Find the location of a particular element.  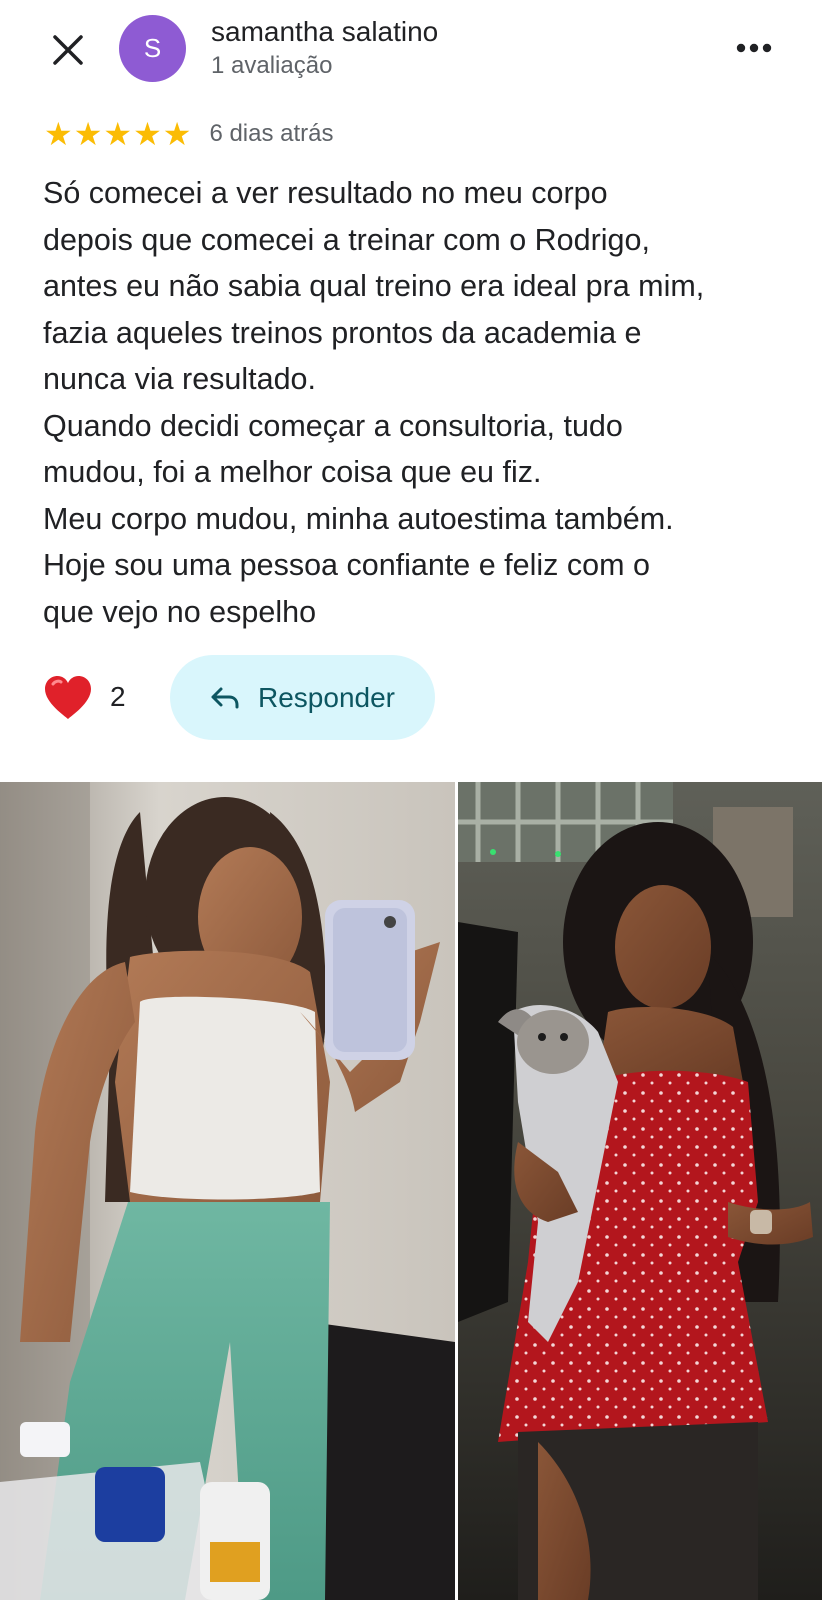

review-text-line: mudou, foi a melhor coisa que eu fiz. is located at coordinates (292, 472).